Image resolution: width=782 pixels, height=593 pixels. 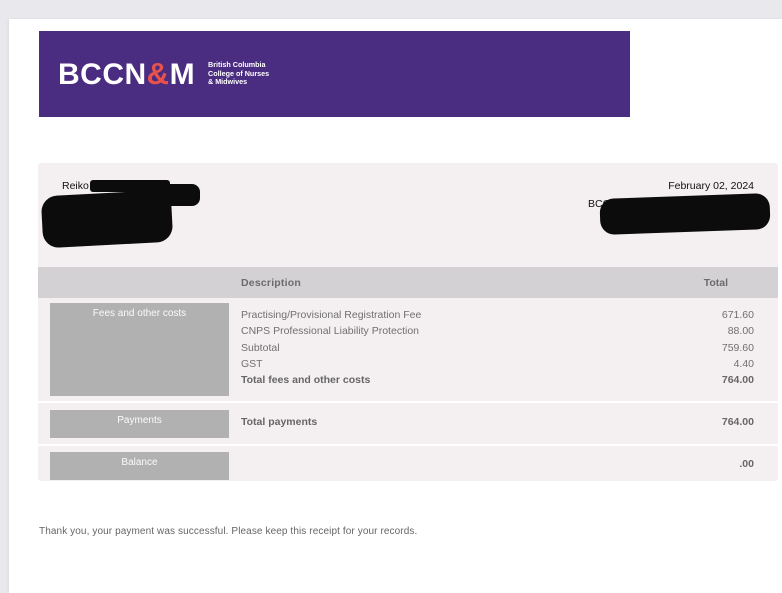 What do you see at coordinates (139, 349) in the screenshot?
I see `section-label-fees: Fees and other costs` at bounding box center [139, 349].